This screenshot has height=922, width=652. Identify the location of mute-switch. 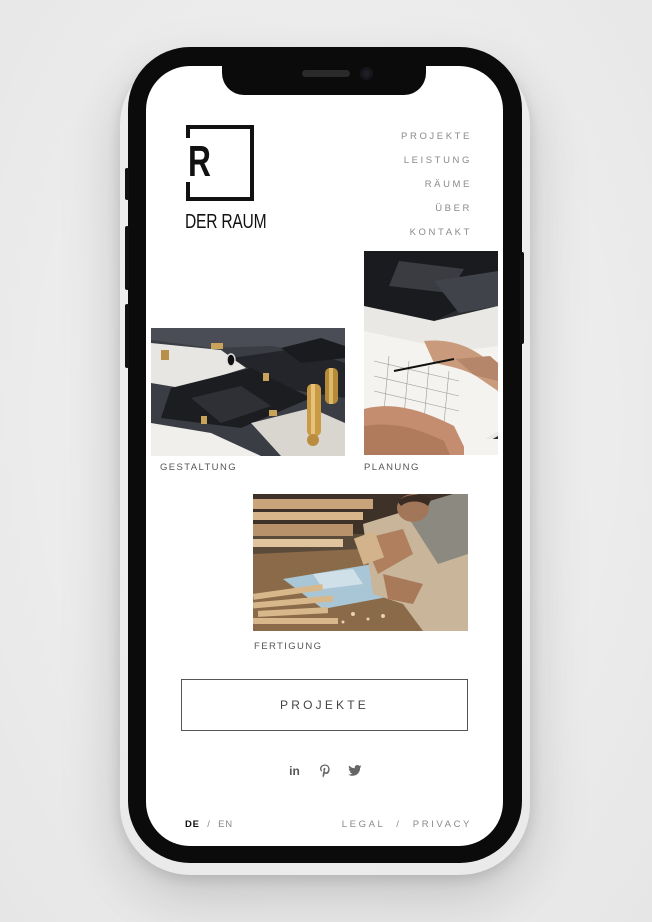
(127, 184).